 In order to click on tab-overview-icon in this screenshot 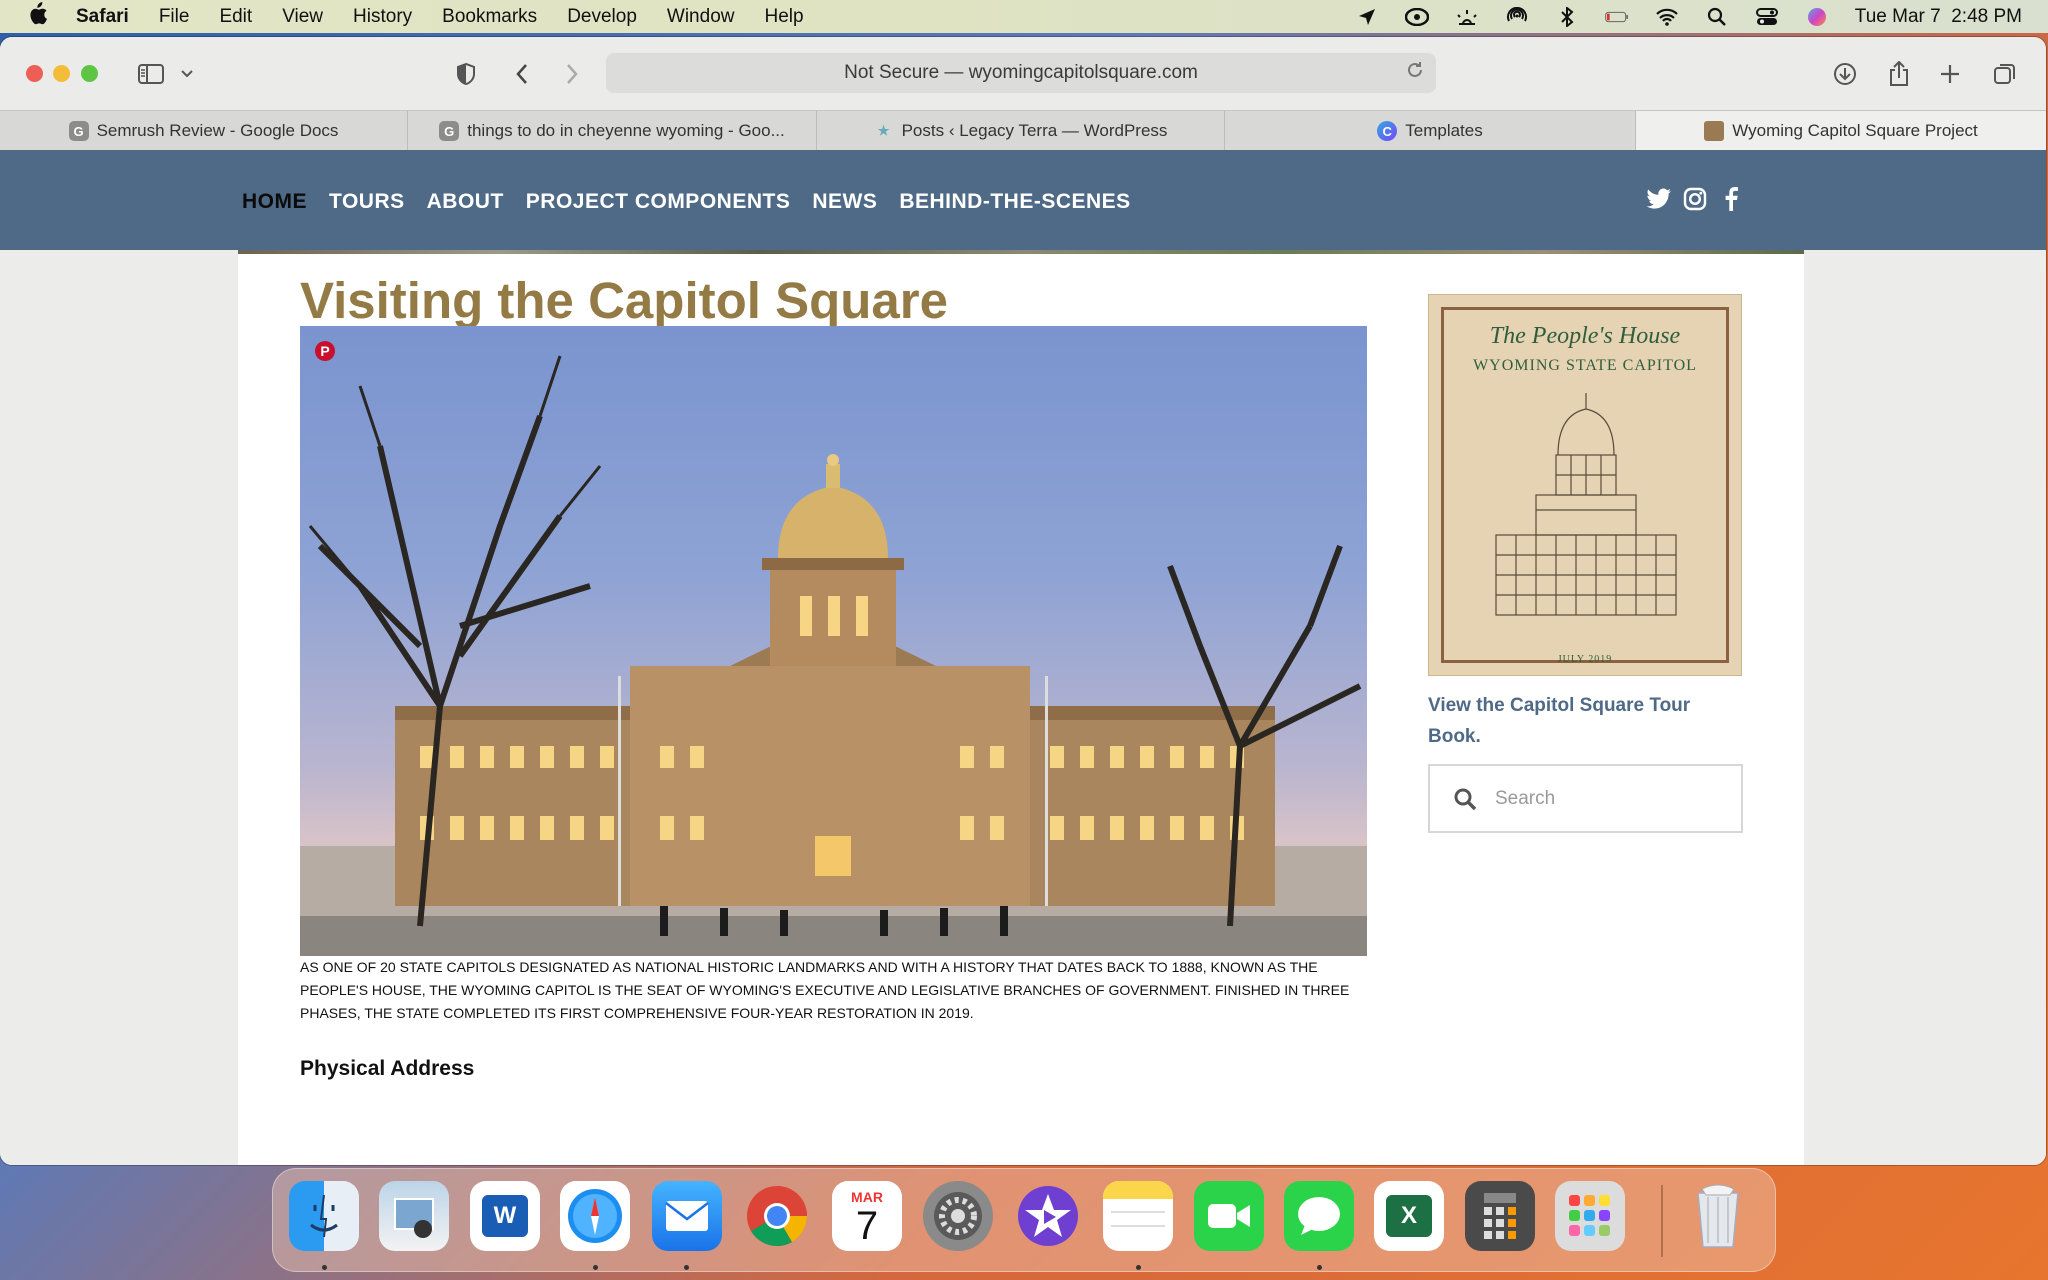, I will do `click(2005, 74)`.